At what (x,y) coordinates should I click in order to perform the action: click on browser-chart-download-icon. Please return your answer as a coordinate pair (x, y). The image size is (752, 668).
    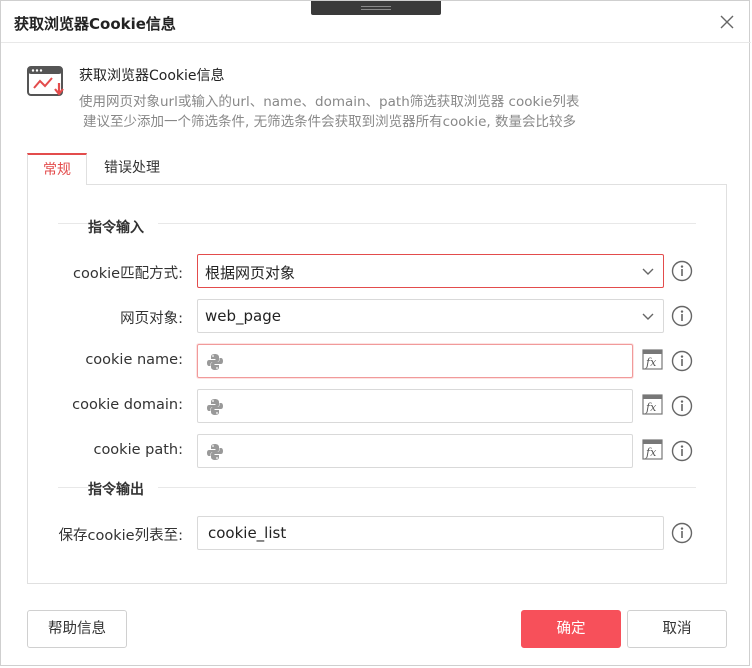
    Looking at the image, I should click on (47, 83).